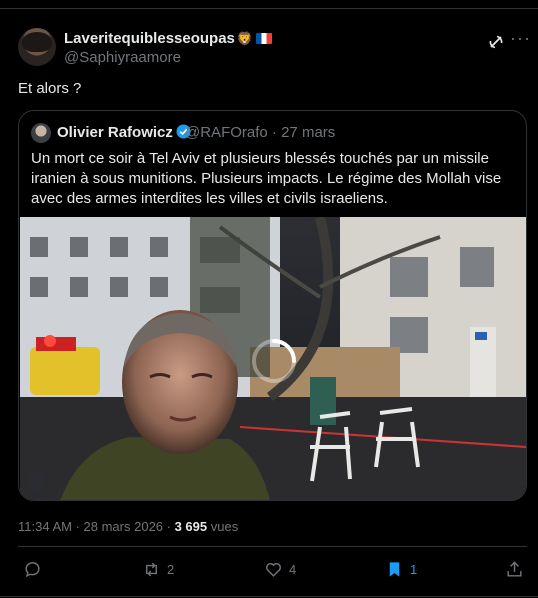 This screenshot has width=538, height=598. I want to click on repost-icon, so click(151, 569).